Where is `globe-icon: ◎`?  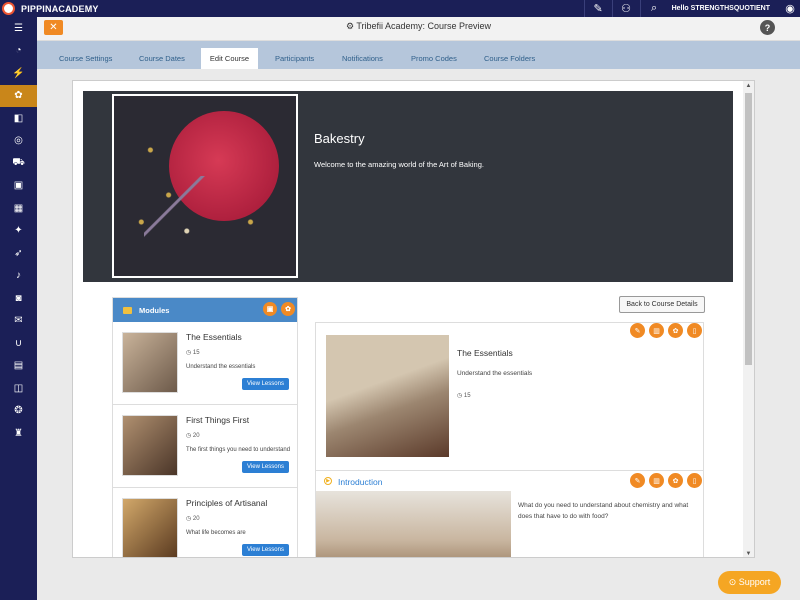 globe-icon: ◎ is located at coordinates (18, 141).